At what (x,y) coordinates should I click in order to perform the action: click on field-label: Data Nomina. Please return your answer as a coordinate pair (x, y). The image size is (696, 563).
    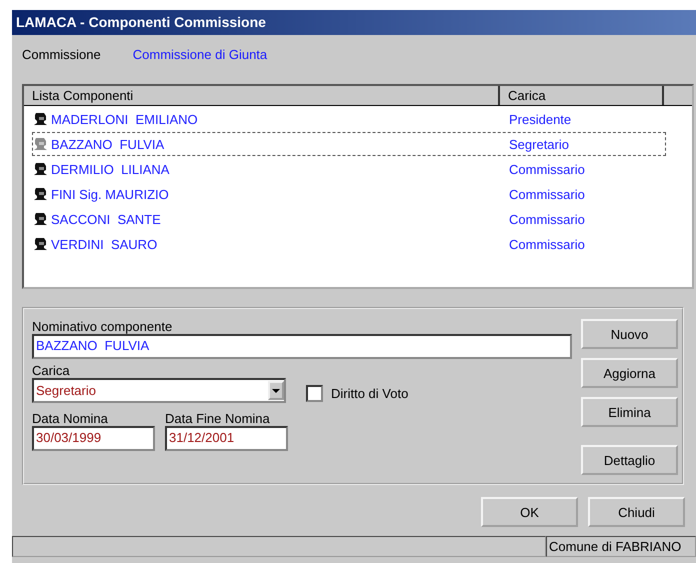
    Looking at the image, I should click on (70, 418).